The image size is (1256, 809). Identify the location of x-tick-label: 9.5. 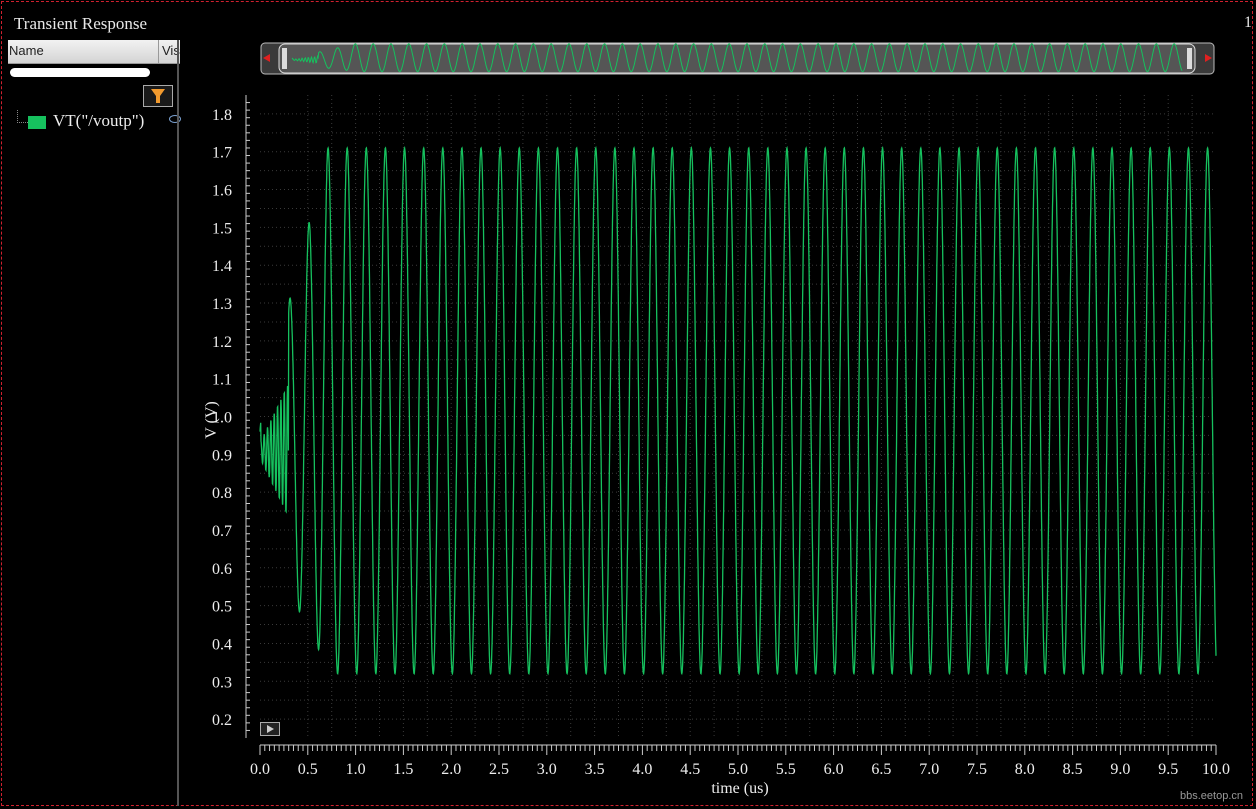
(1168, 769).